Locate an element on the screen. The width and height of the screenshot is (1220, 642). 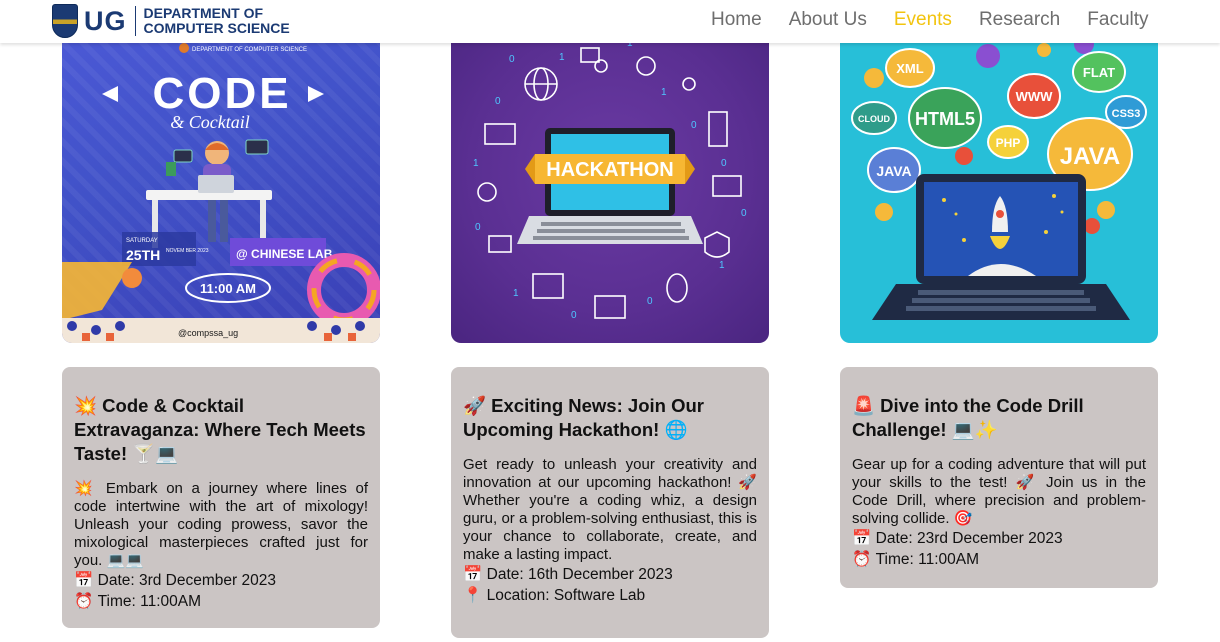
lightbulb-icon is located at coordinates (646, 66).